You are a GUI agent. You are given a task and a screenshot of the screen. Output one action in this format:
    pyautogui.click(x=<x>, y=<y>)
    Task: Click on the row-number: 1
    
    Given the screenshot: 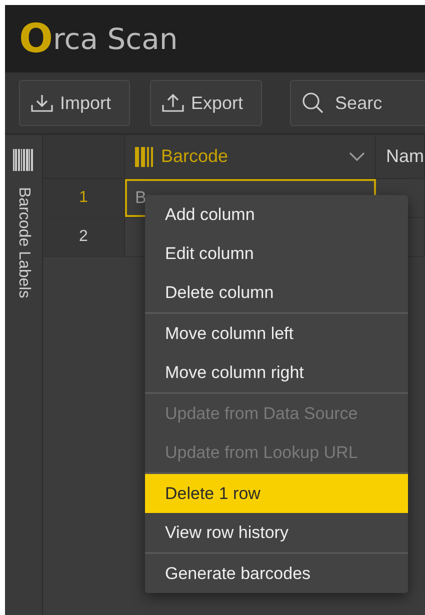 What is the action you would take?
    pyautogui.click(x=83, y=198)
    